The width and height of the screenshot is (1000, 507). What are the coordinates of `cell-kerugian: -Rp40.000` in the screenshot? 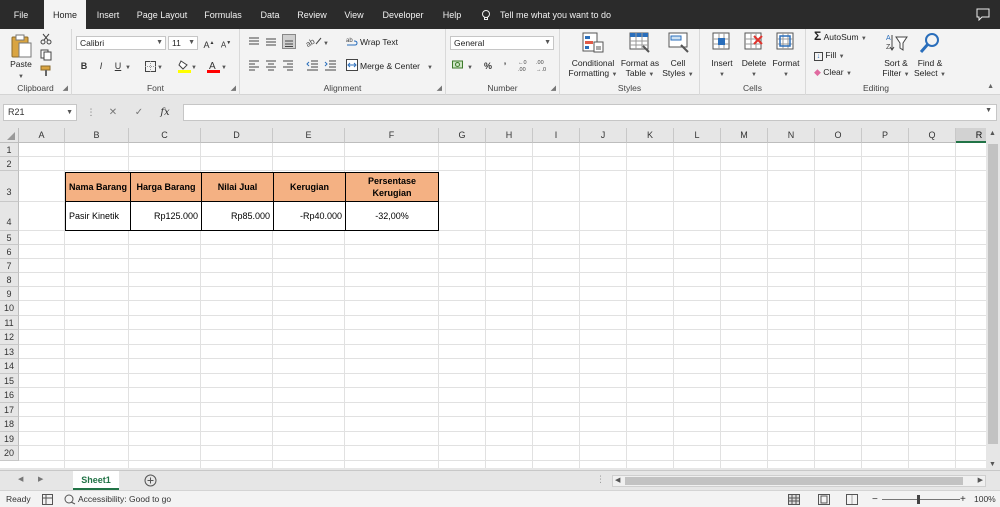 It's located at (309, 216).